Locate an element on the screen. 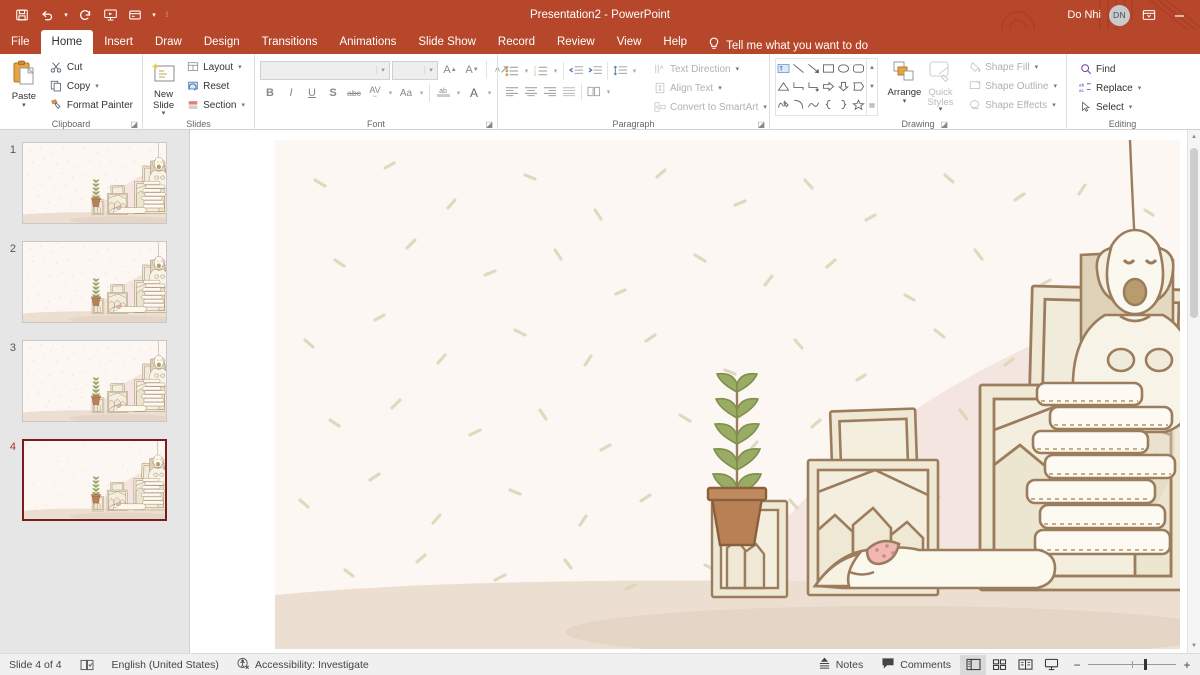 This screenshot has height=675, width=1200. shapes-gallery-scroll: ▲ ▼ ▤ is located at coordinates (872, 87).